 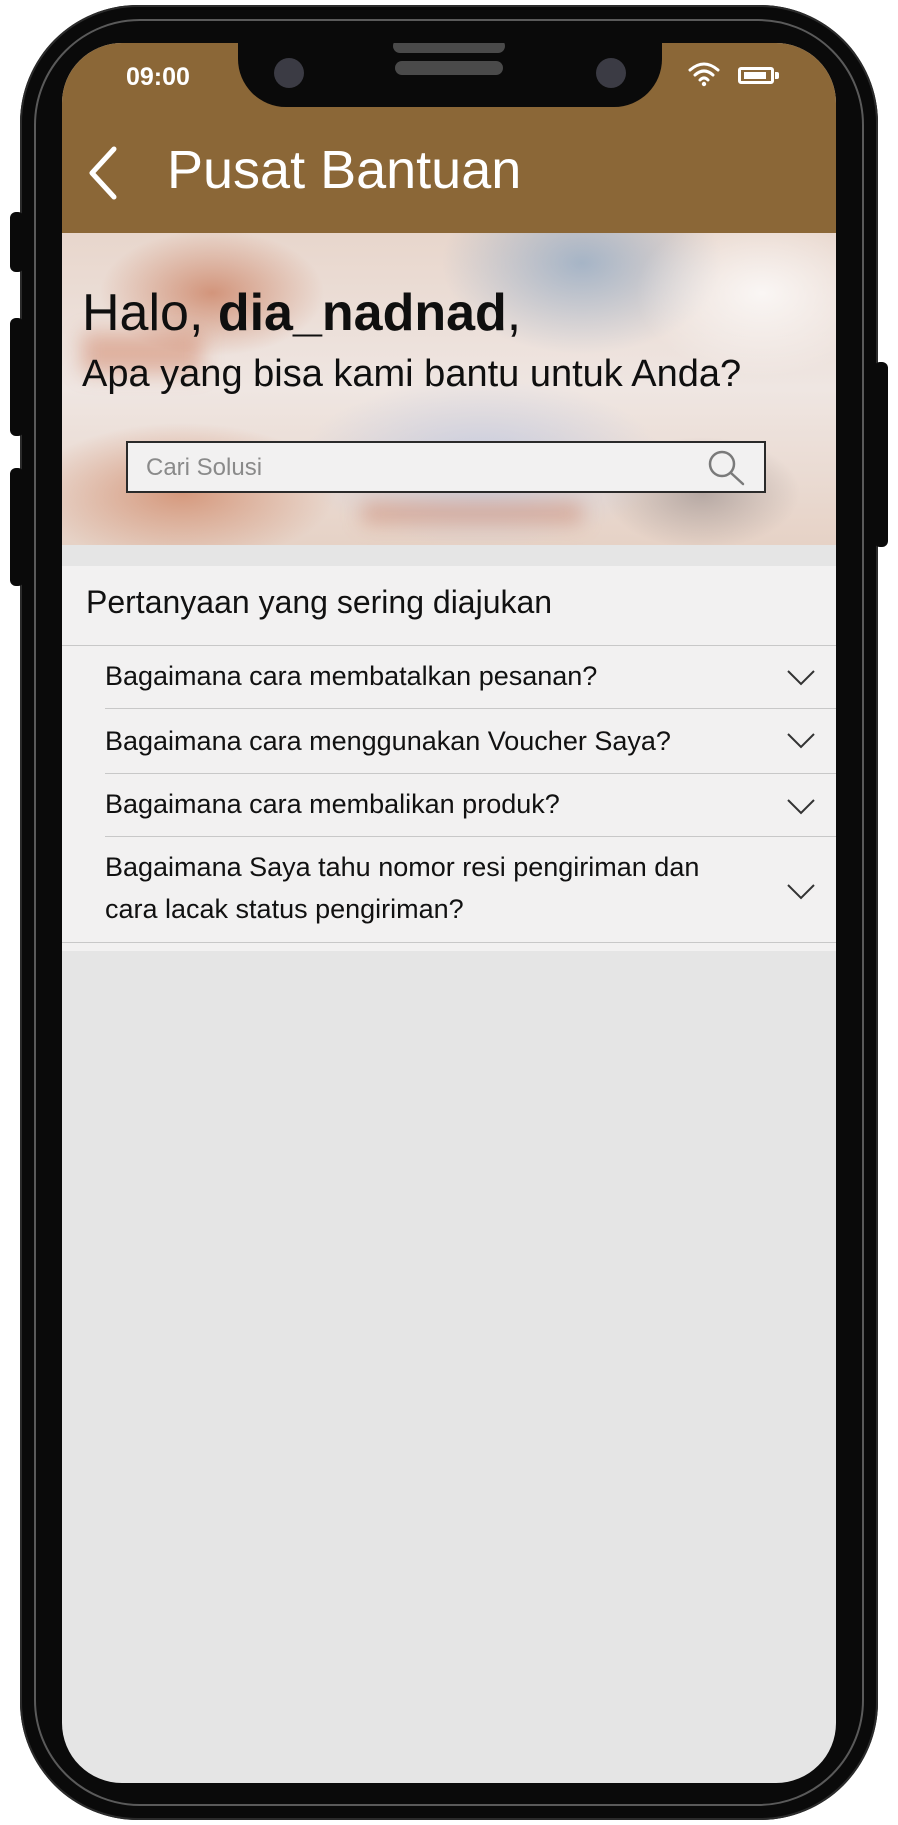 I want to click on hero-background-blur, so click(x=472, y=513).